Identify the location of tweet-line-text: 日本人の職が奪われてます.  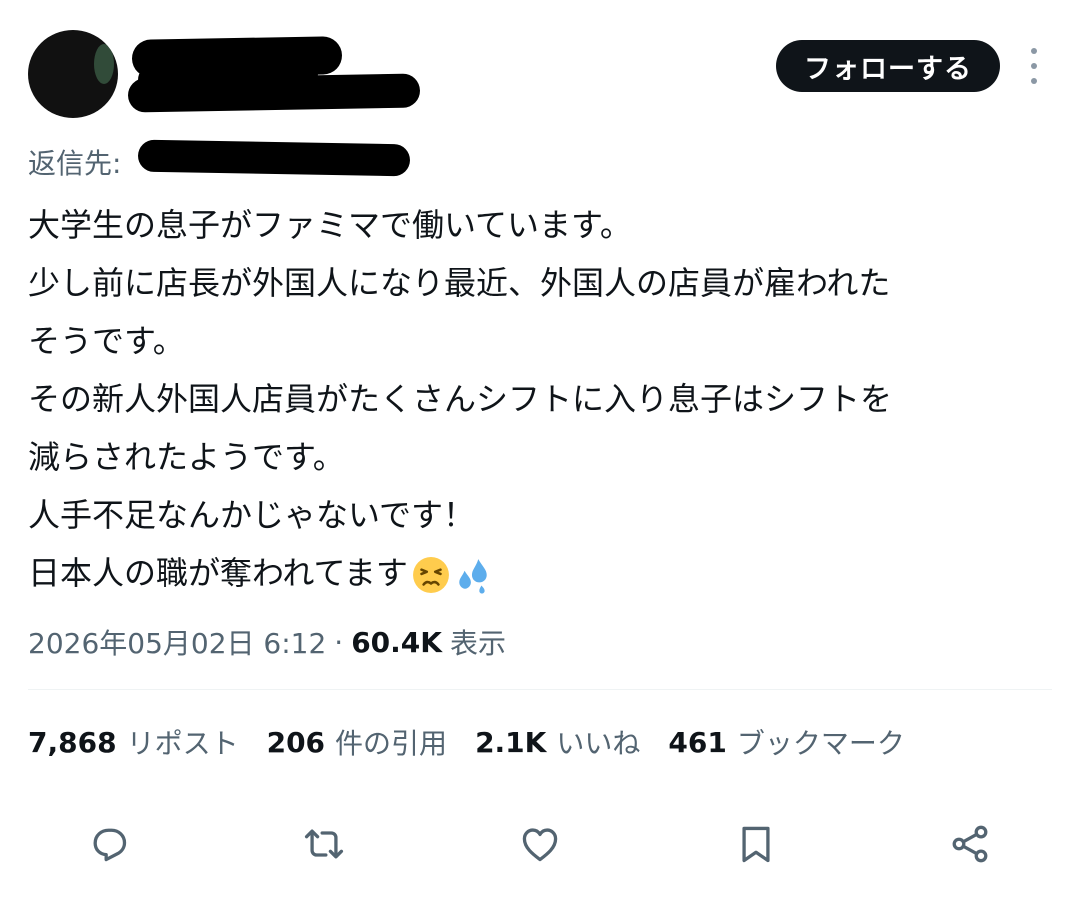
(218, 573).